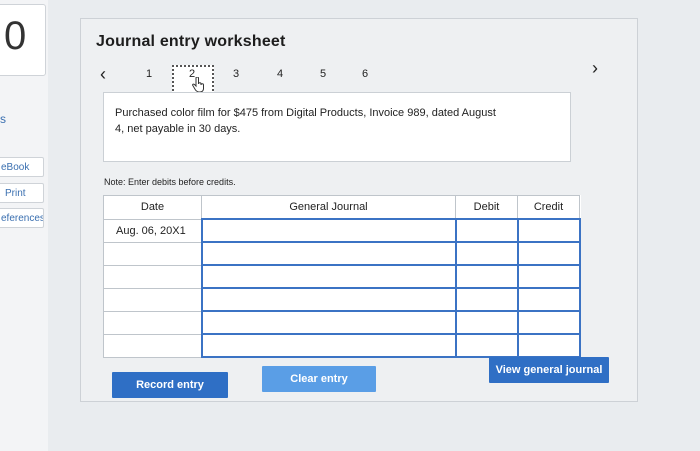 This screenshot has height=451, width=700. What do you see at coordinates (103, 74) in the screenshot?
I see `chevron-left-icon: ‹` at bounding box center [103, 74].